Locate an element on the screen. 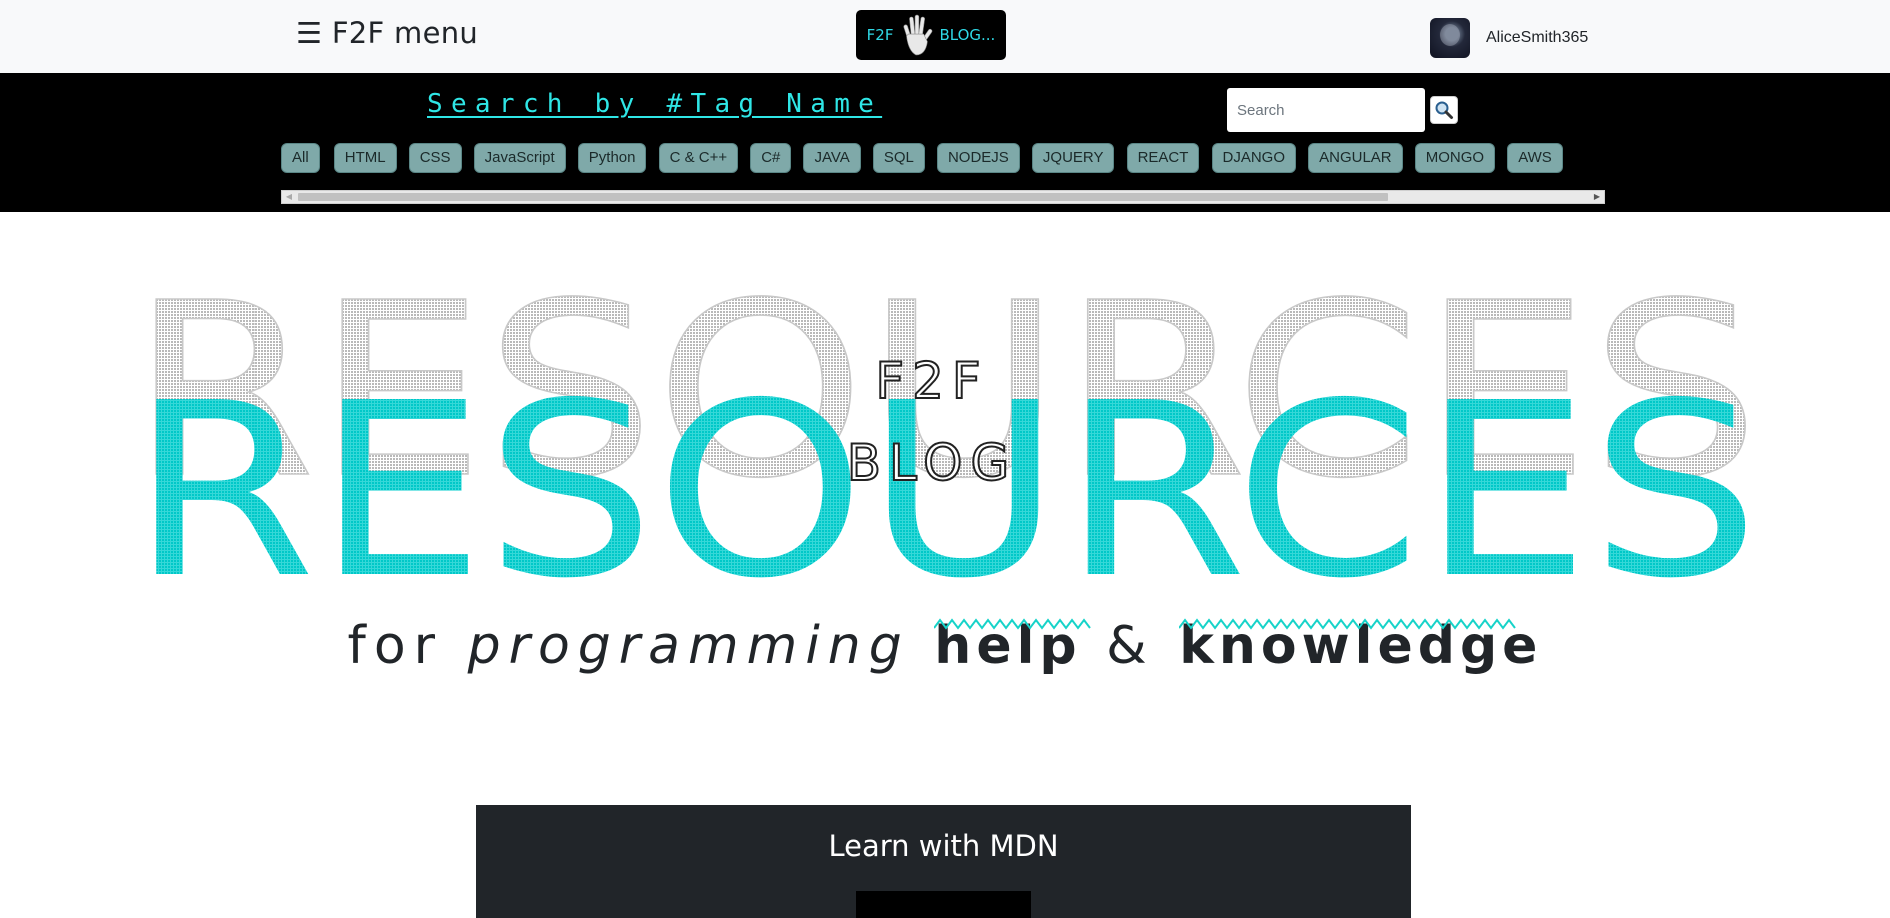 The height and width of the screenshot is (918, 1890). tag-button: CSS is located at coordinates (435, 158).